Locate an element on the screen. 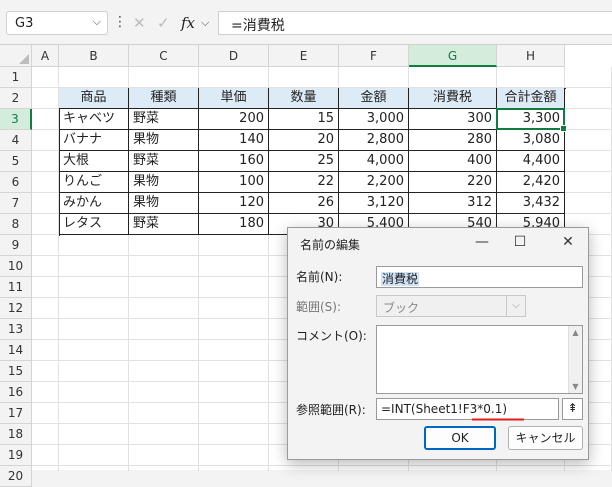 This screenshot has width=612, height=487. column-header-g: G is located at coordinates (453, 56).